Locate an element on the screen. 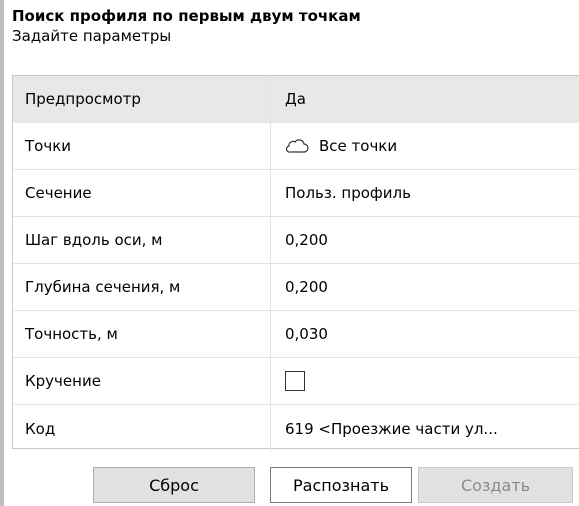 Image resolution: width=579 pixels, height=506 pixels. property-value-accuracy: 0,030 is located at coordinates (425, 334).